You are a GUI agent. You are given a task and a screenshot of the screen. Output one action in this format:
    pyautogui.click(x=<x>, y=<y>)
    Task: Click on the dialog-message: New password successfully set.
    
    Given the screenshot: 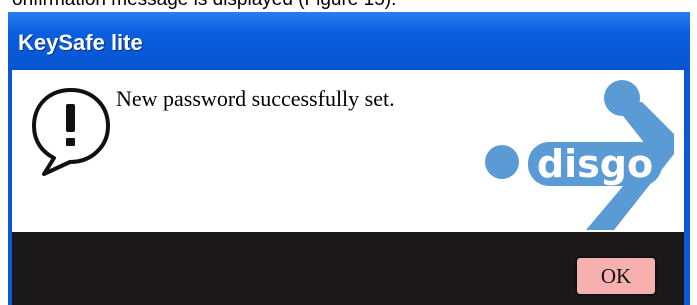 What is the action you would take?
    pyautogui.click(x=255, y=98)
    